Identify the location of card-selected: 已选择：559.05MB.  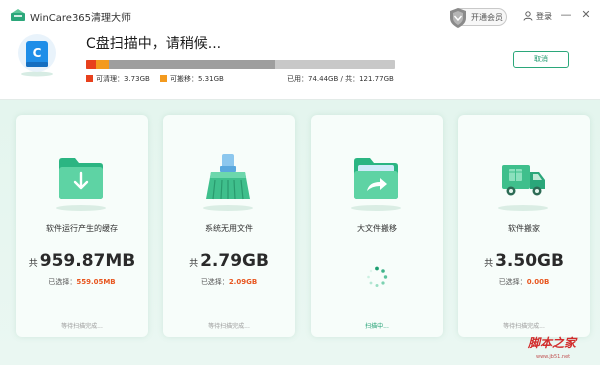
(82, 282).